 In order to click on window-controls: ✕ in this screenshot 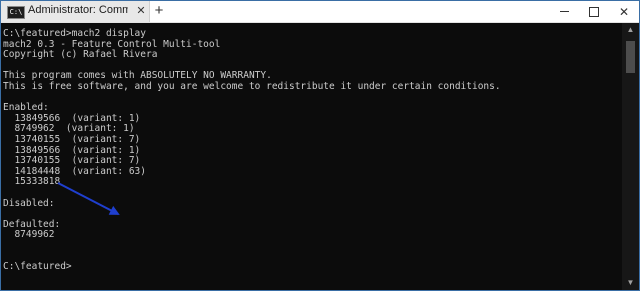, I will do `click(594, 11)`.